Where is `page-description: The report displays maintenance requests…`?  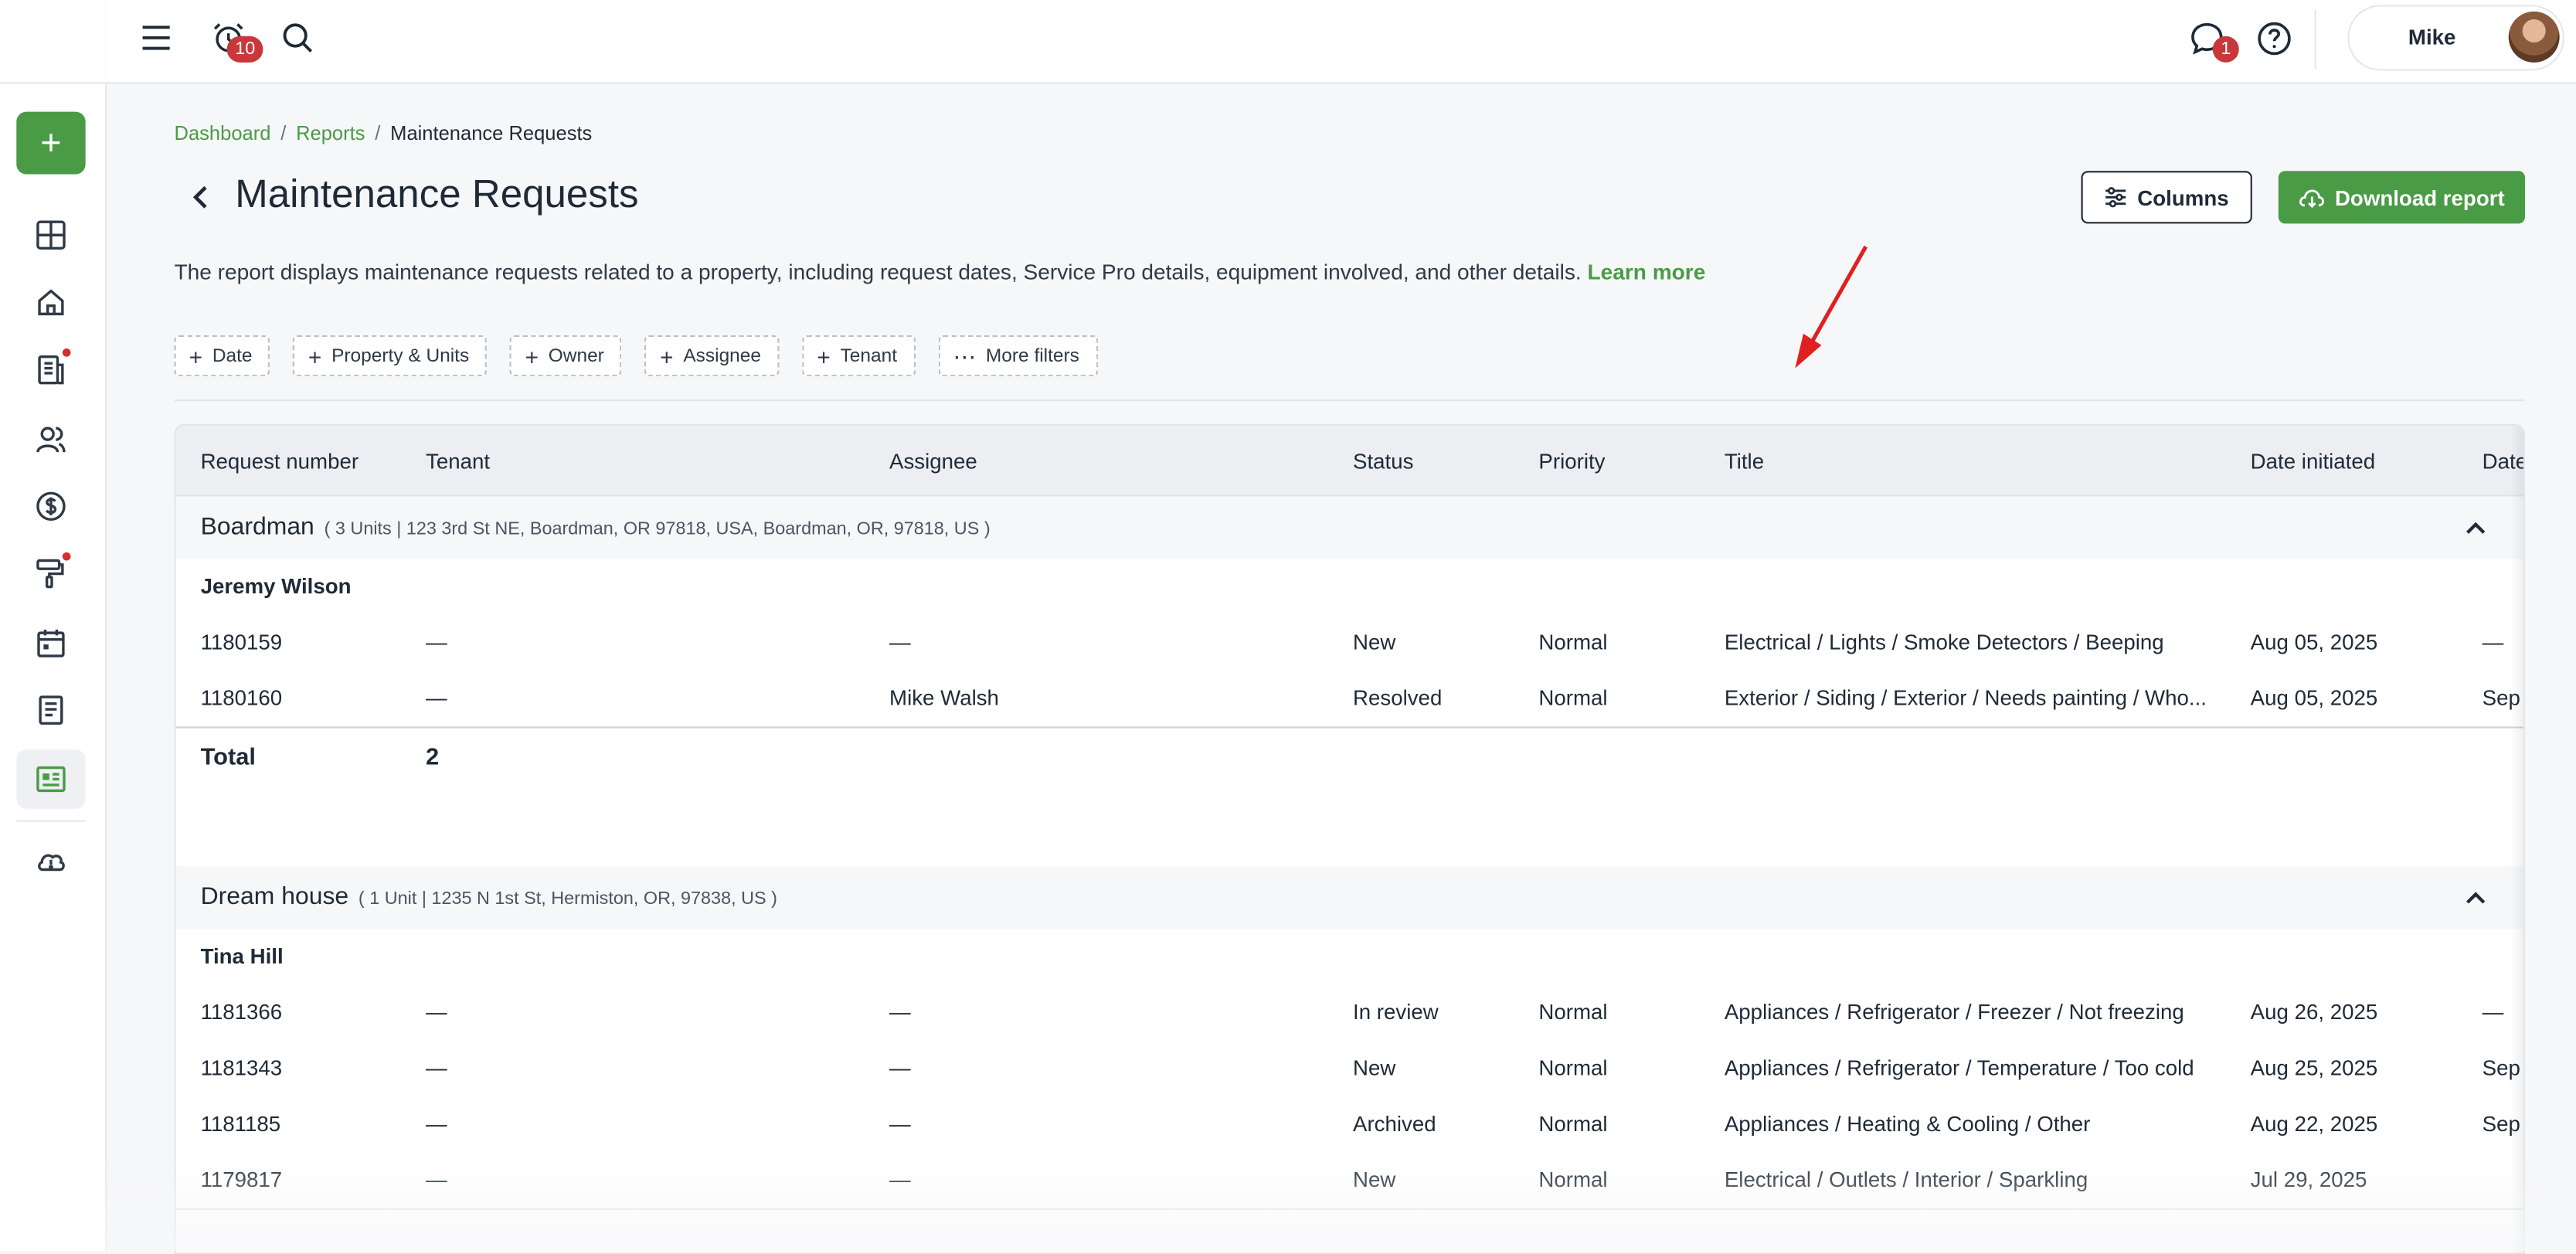 page-description: The report displays maintenance requests… is located at coordinates (940, 272).